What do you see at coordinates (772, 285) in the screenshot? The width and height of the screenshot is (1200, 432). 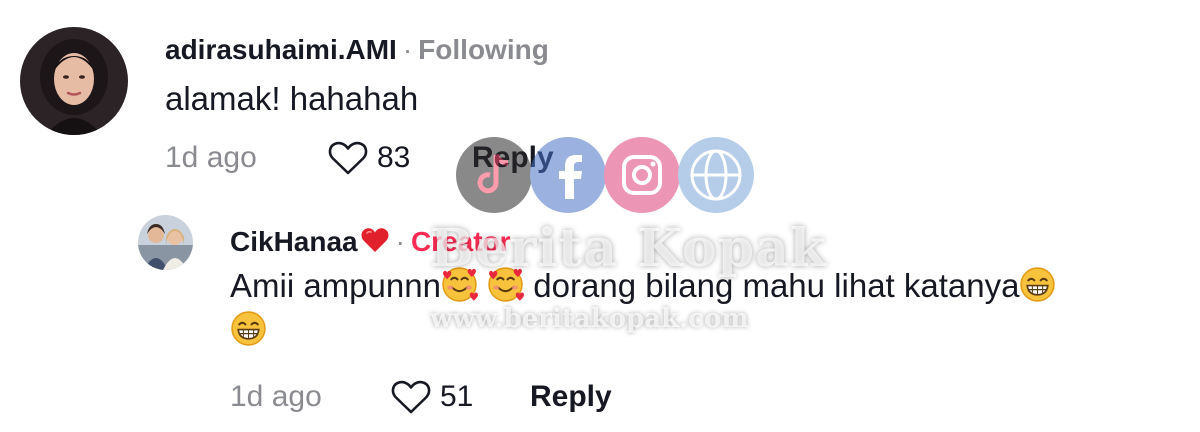 I see `reply-text-part: dorang bilang mahu lihat katanya` at bounding box center [772, 285].